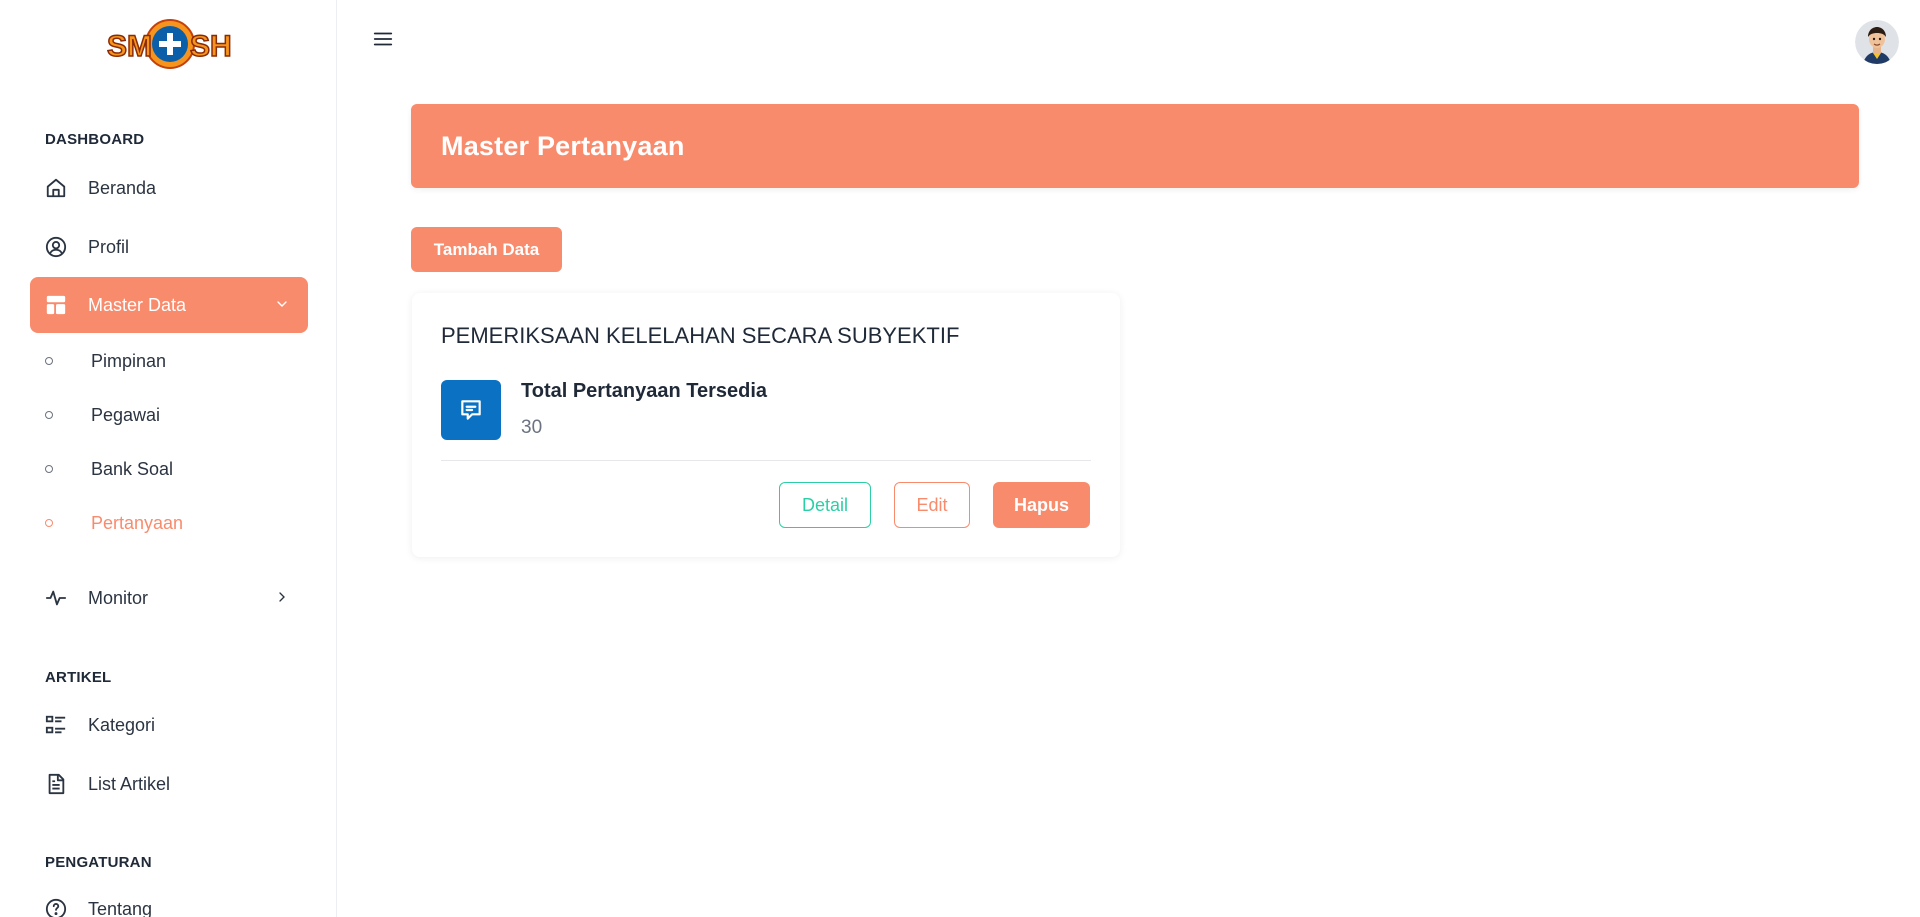  I want to click on submenu-item-pimpinan: Pimpinan, so click(105, 361).